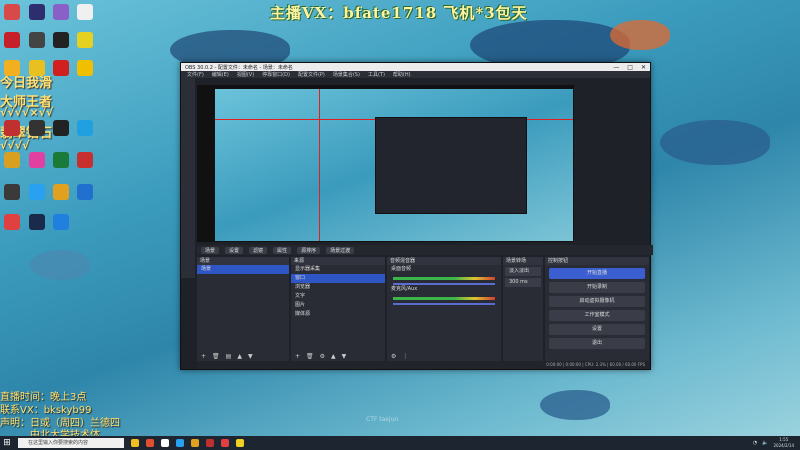  Describe the element at coordinates (597, 301) in the screenshot. I see `virtual-camera-button: 启动虚拟摄像机` at that location.